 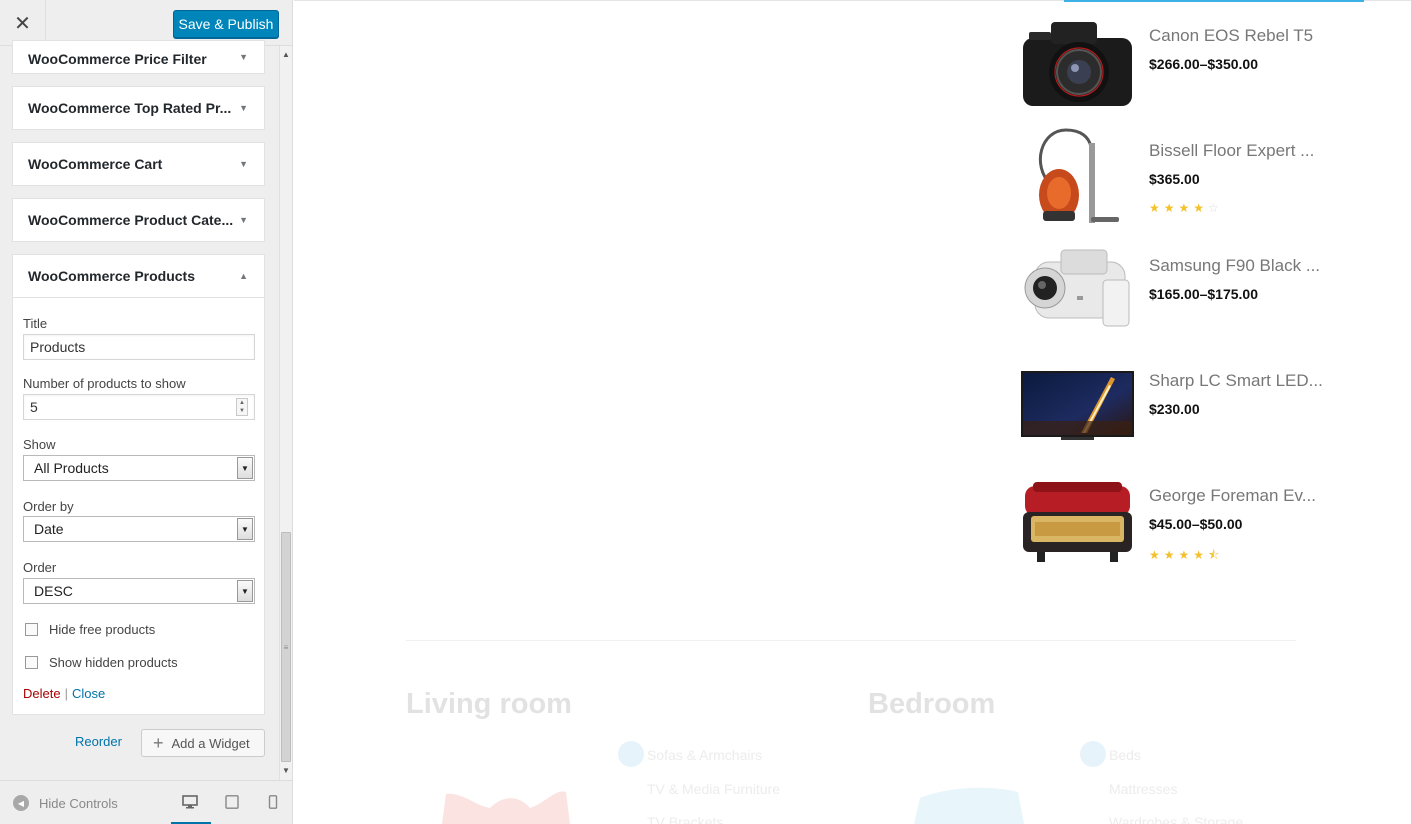 I want to click on show-value: All Products, so click(x=71, y=468).